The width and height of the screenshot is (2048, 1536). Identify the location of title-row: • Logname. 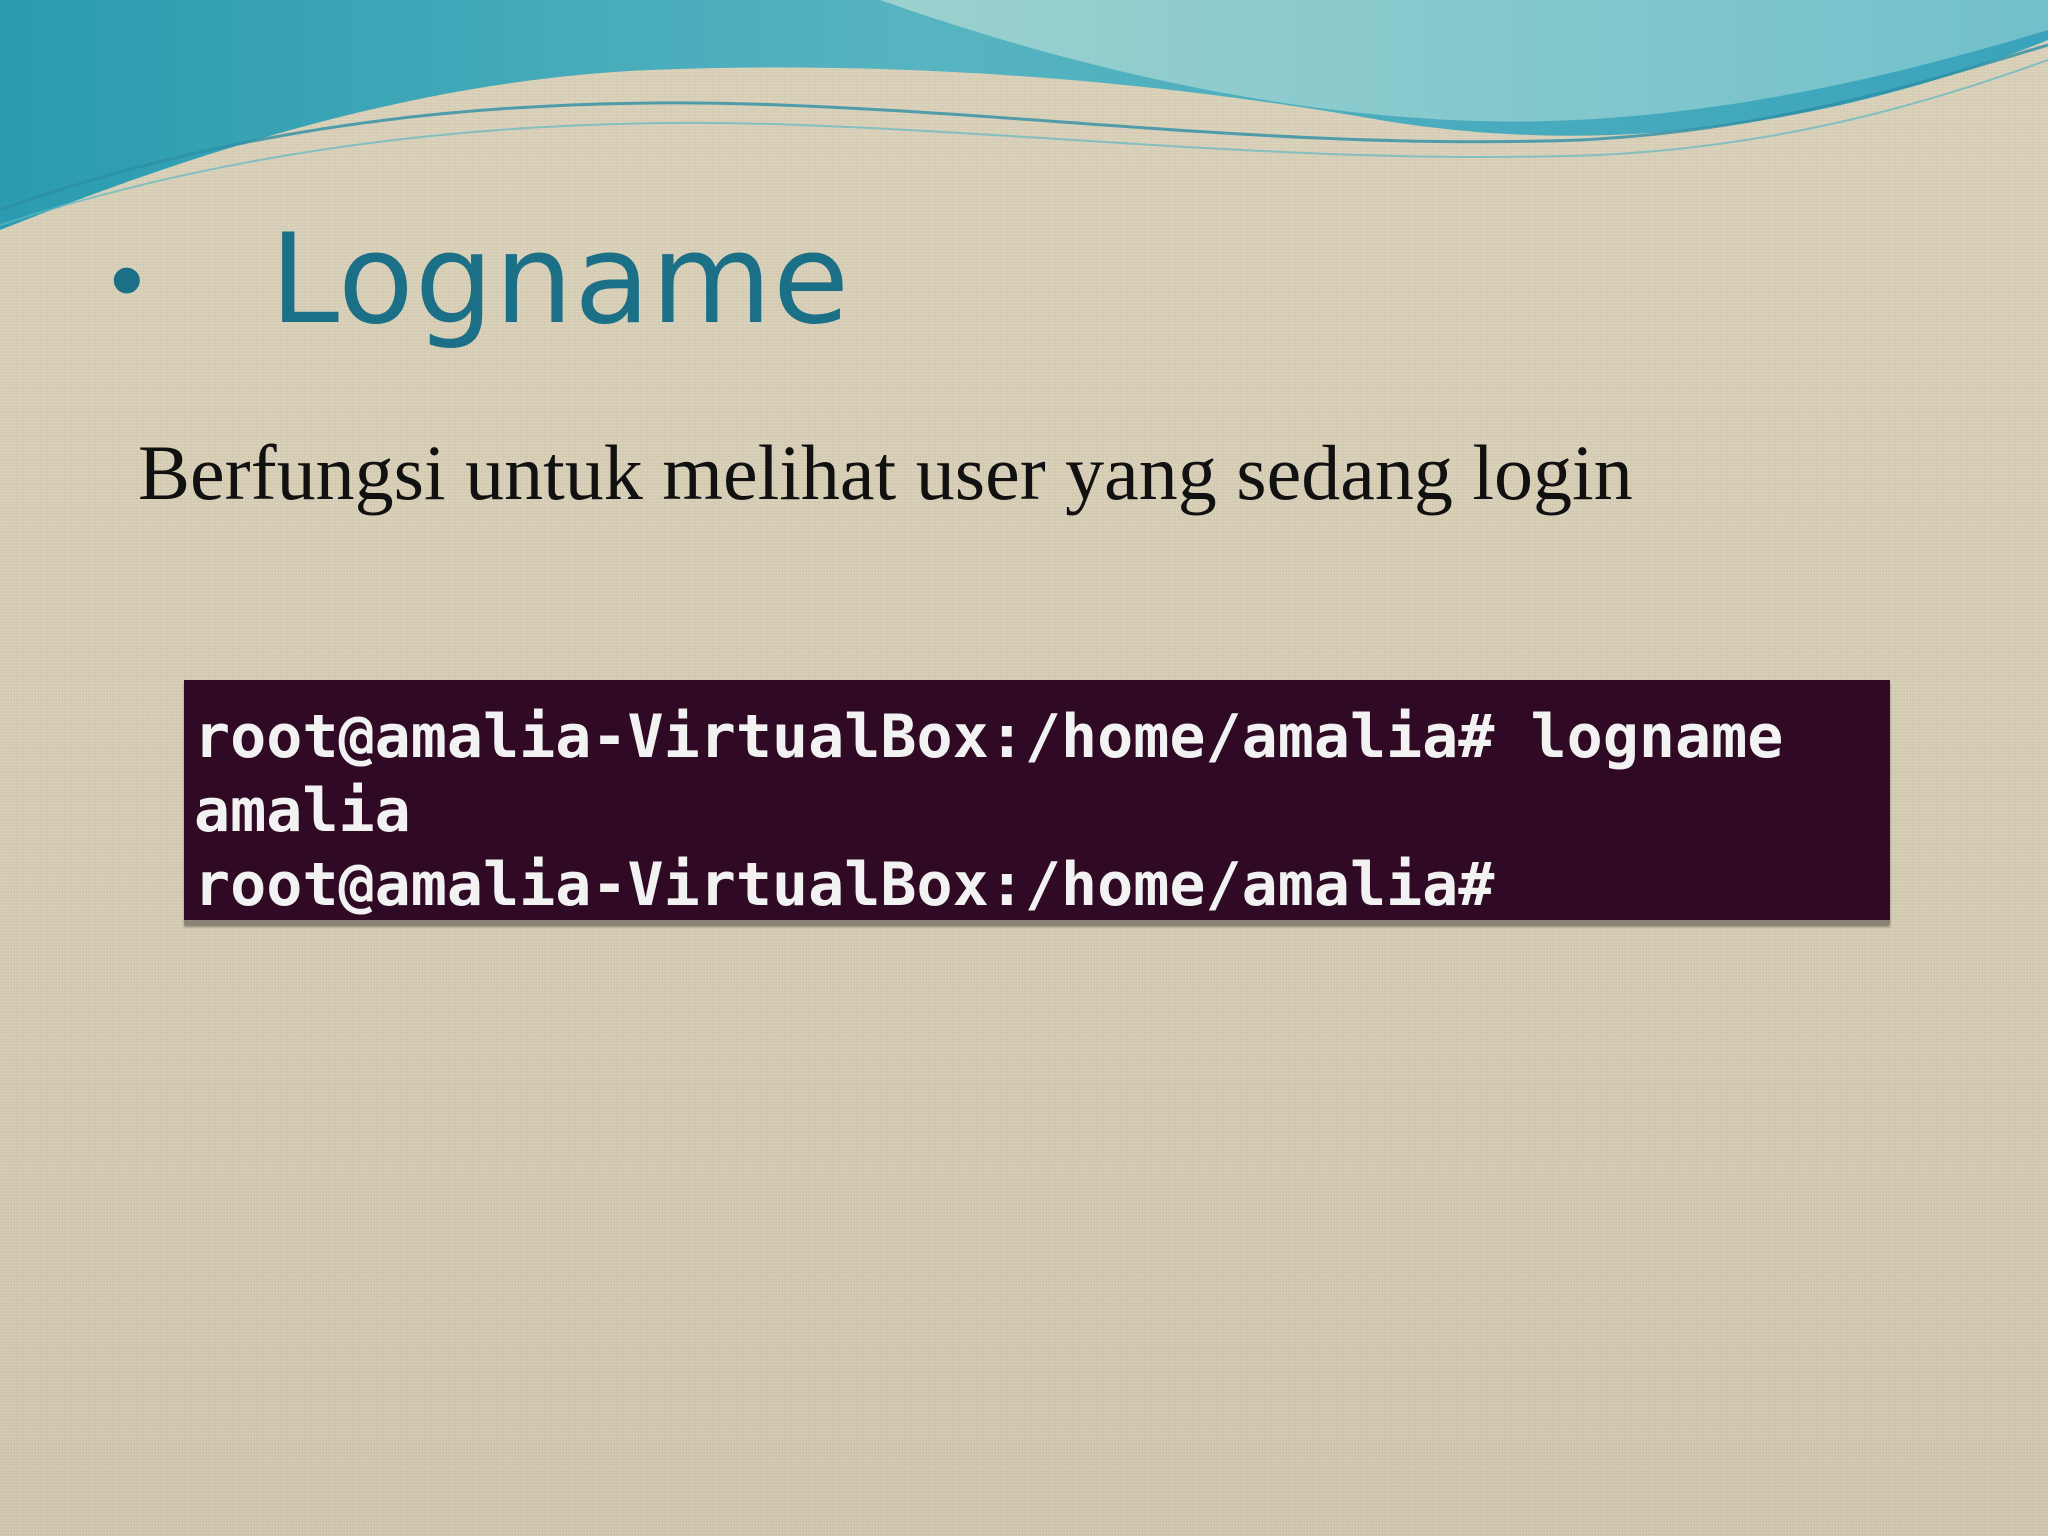
(480, 280).